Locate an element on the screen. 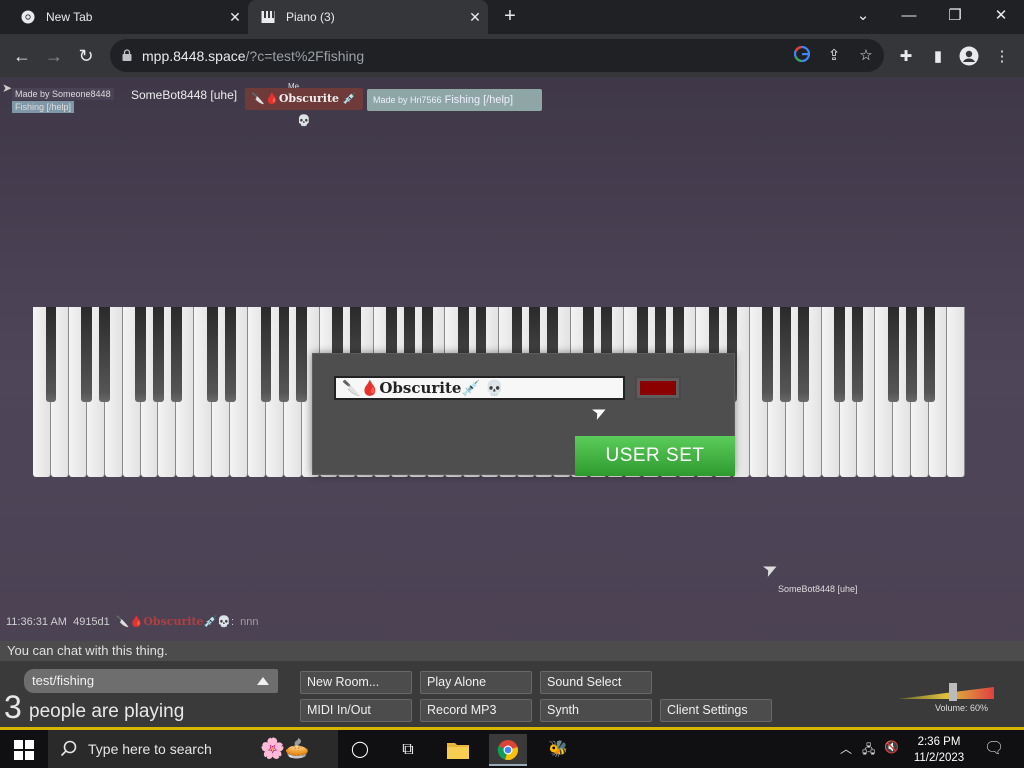  piano-icon is located at coordinates (268, 17).